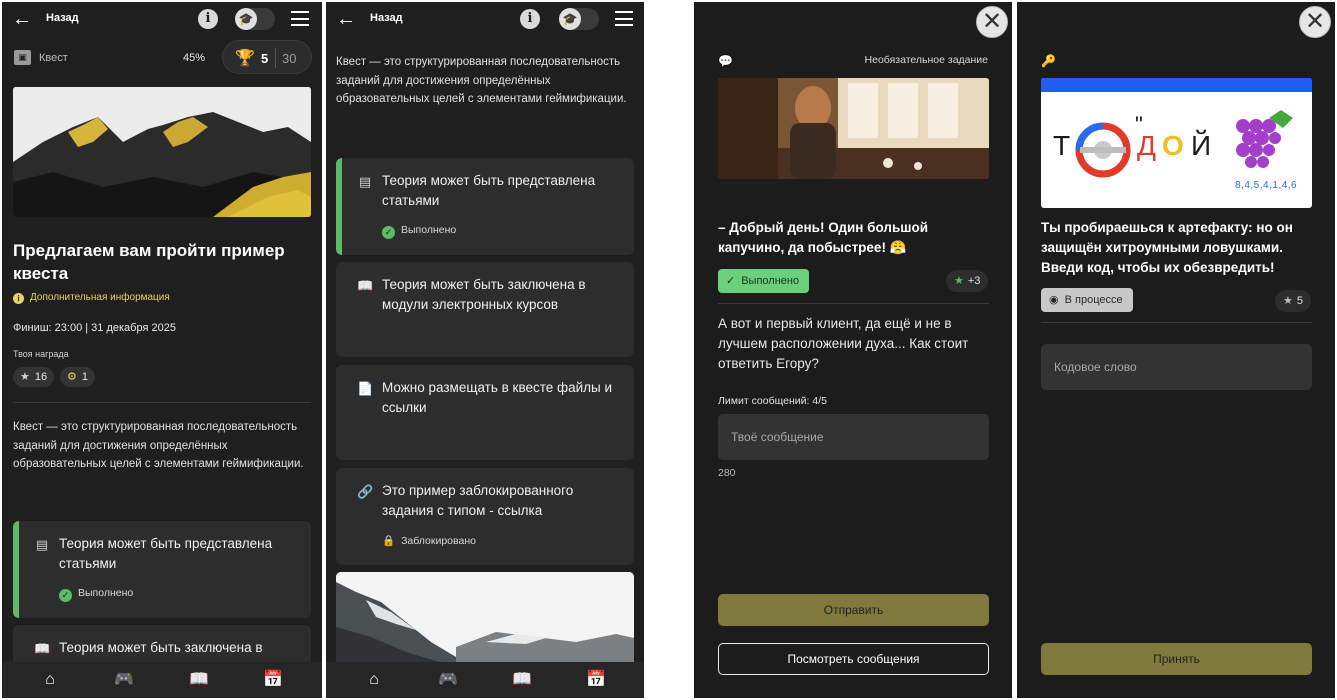  What do you see at coordinates (91, 298) in the screenshot?
I see `additional-info-link: i Дополнительная информация` at bounding box center [91, 298].